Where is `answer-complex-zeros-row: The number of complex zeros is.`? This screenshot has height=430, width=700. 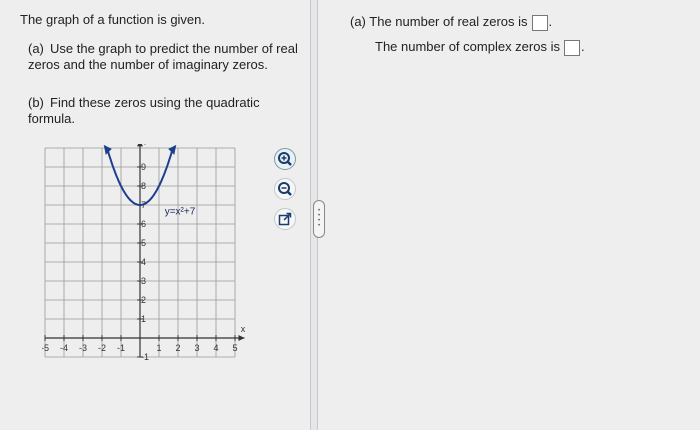
answer-complex-zeros-row: The number of complex zeros is. is located at coordinates (480, 47).